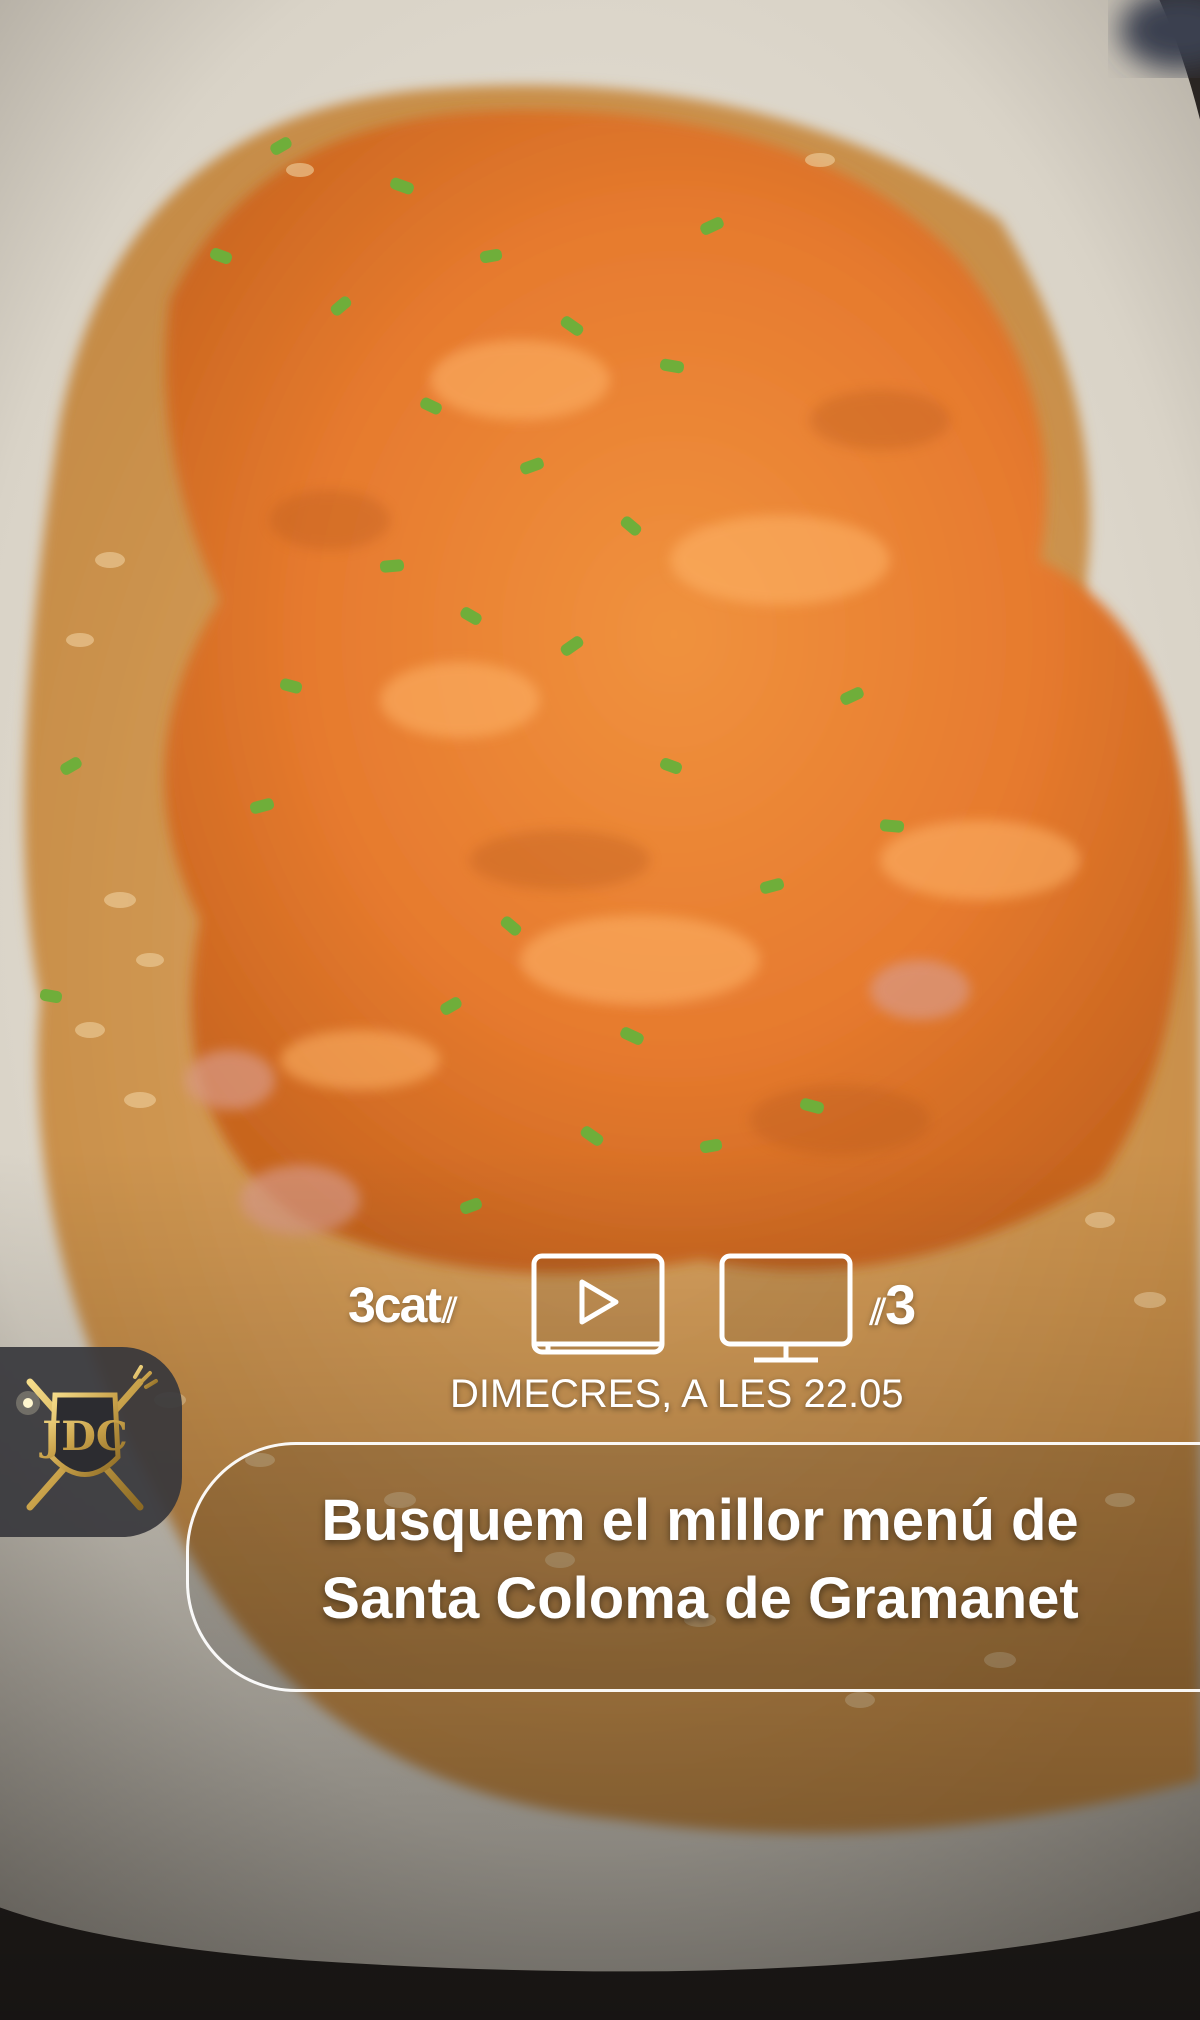 The width and height of the screenshot is (1200, 2020). What do you see at coordinates (598, 1307) in the screenshot?
I see `play-screen-icon` at bounding box center [598, 1307].